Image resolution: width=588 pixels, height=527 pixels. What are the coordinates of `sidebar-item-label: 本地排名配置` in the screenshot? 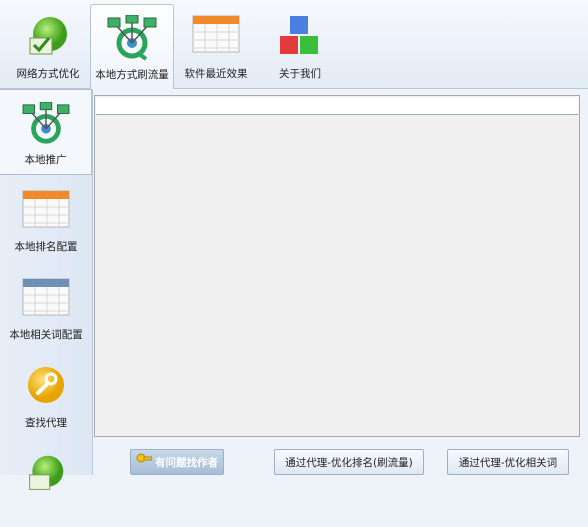 It's located at (46, 247).